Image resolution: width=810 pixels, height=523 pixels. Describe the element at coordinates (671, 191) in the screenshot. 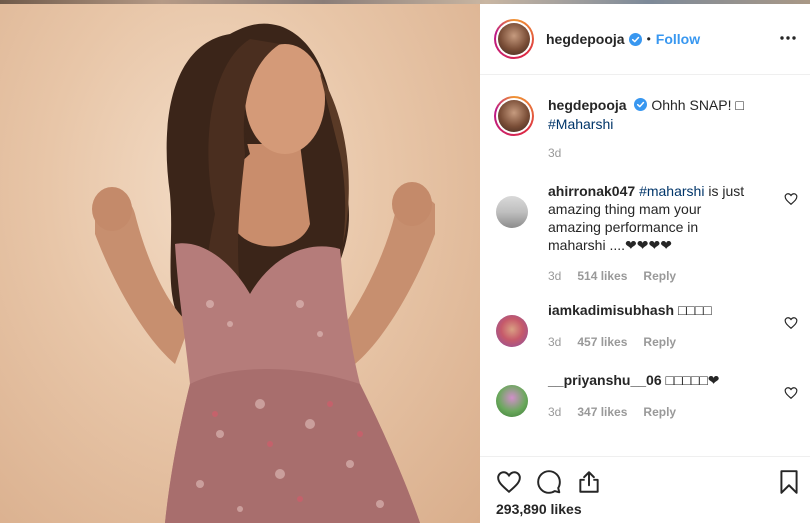

I see `comment-hashtag: #maharshi` at that location.